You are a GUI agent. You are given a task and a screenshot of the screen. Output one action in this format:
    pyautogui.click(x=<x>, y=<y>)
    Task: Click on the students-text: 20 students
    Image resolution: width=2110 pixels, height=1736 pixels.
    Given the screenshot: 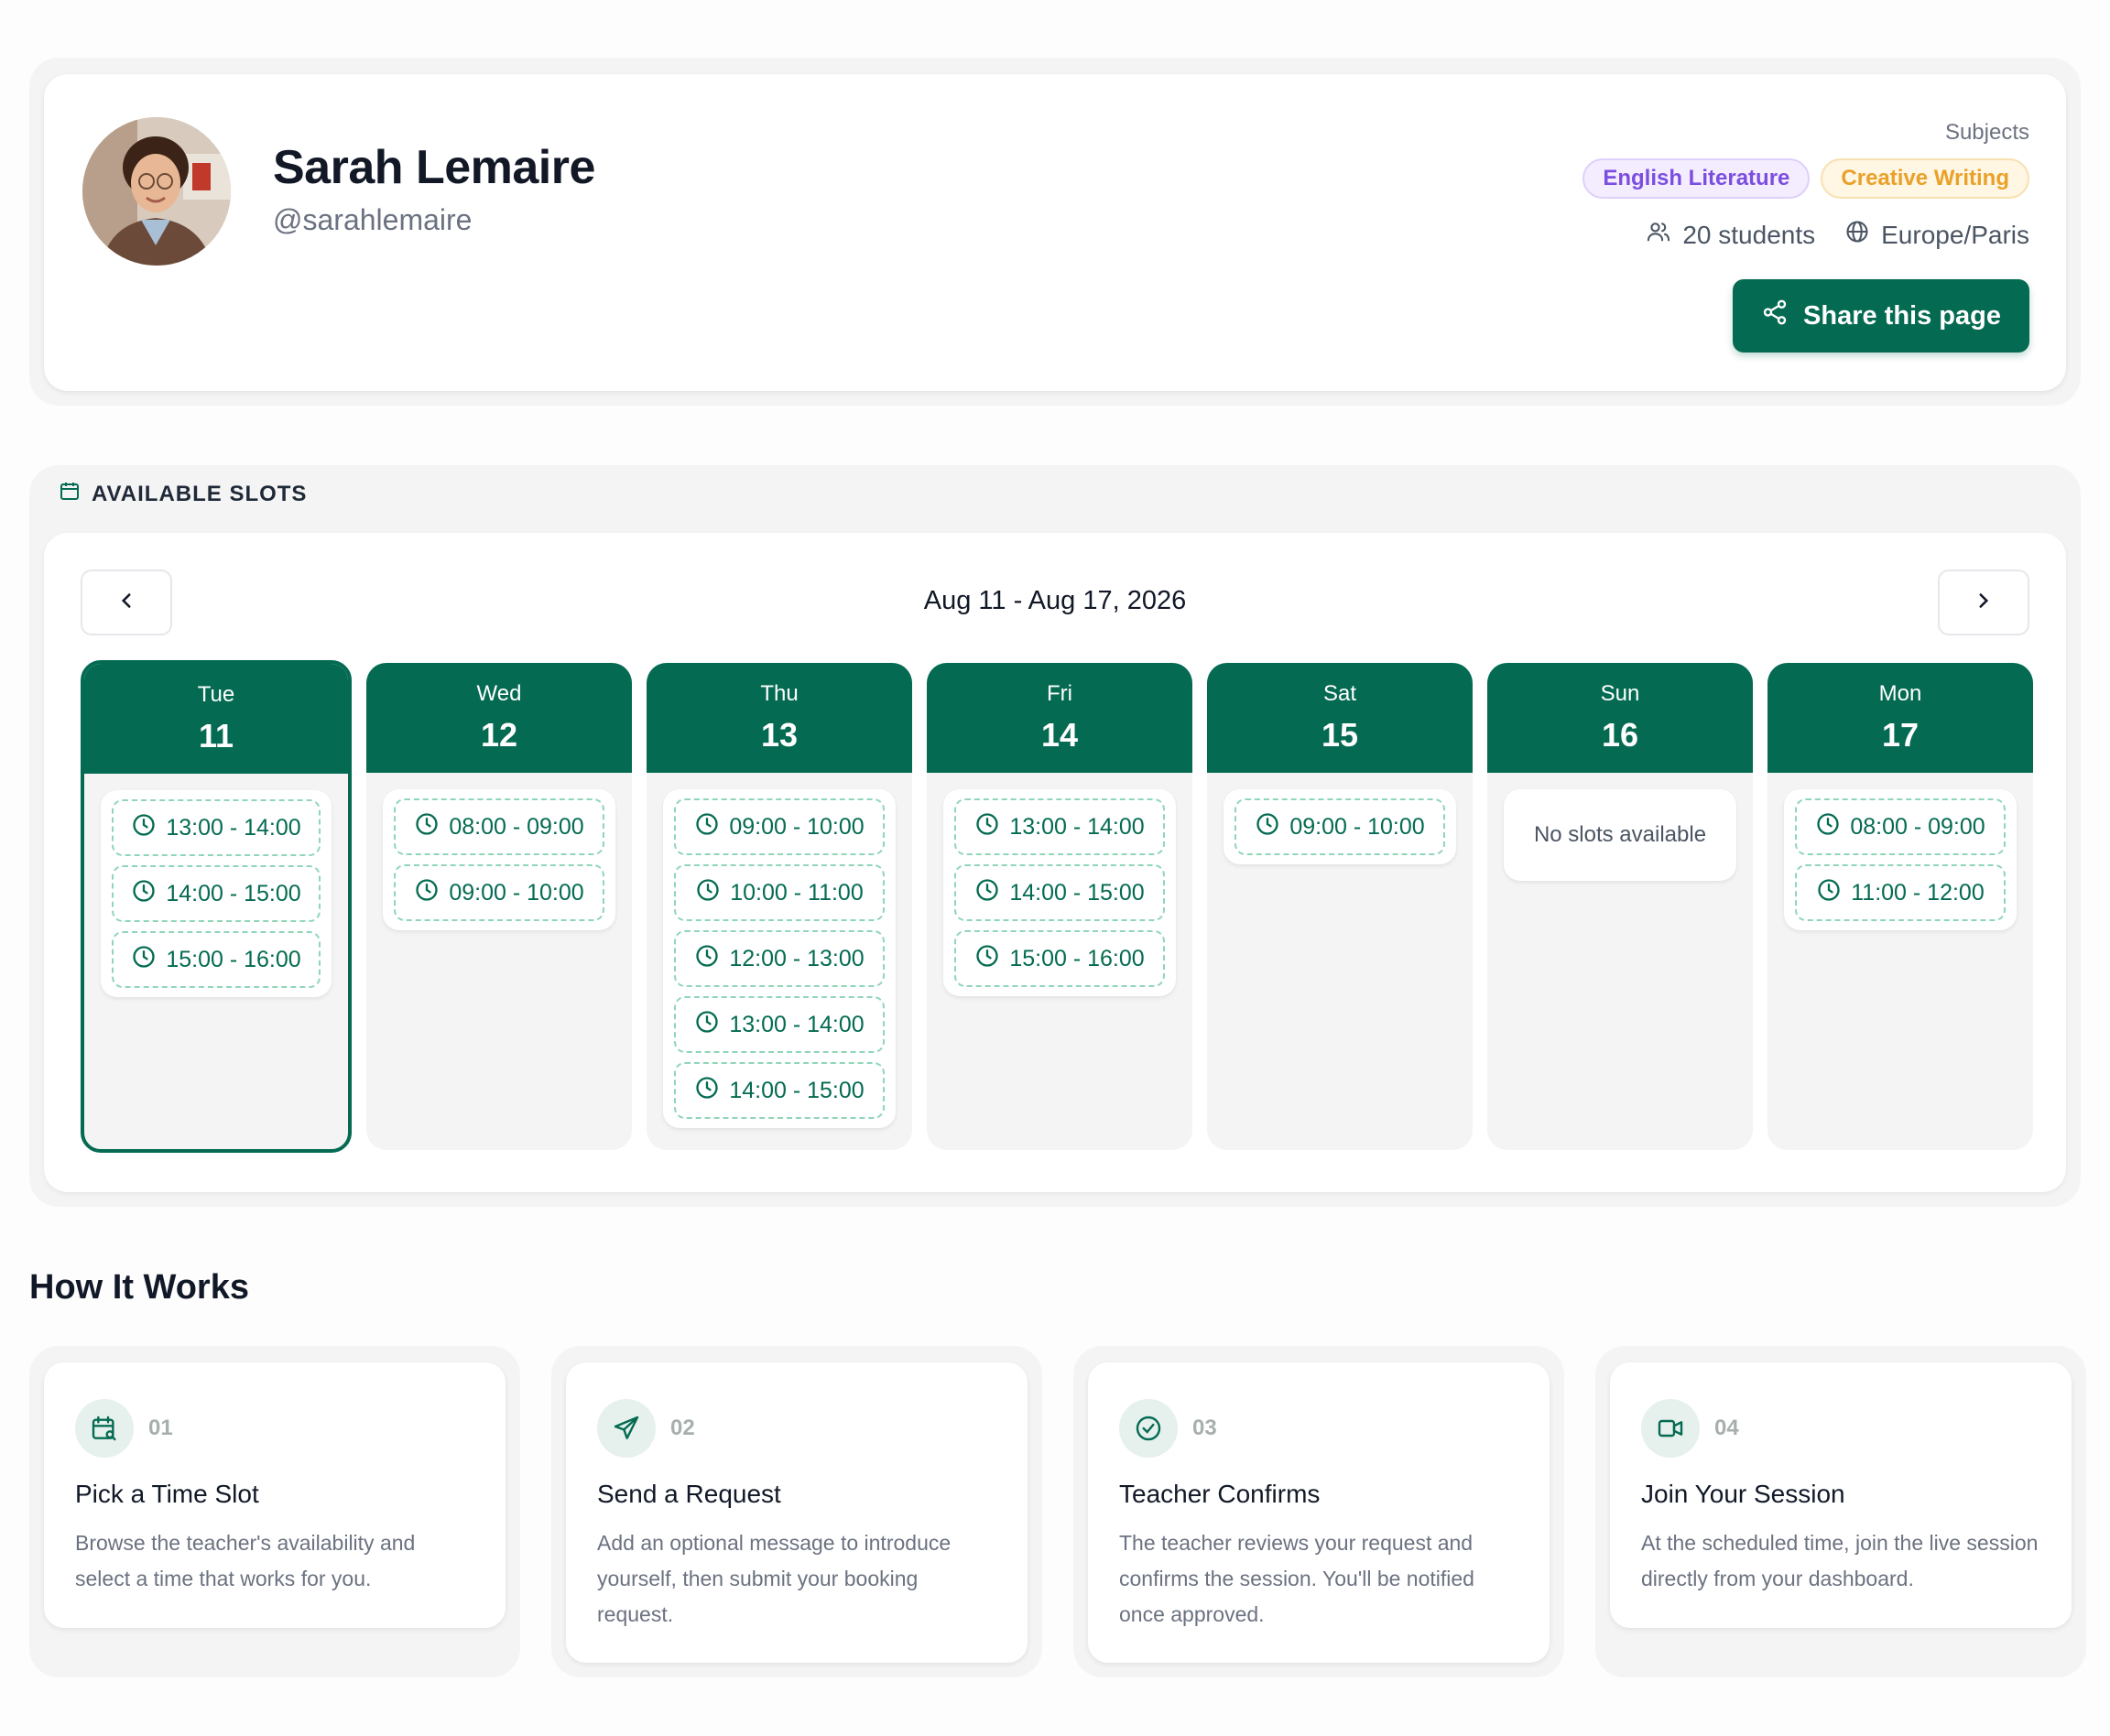 What is the action you would take?
    pyautogui.click(x=1749, y=235)
    